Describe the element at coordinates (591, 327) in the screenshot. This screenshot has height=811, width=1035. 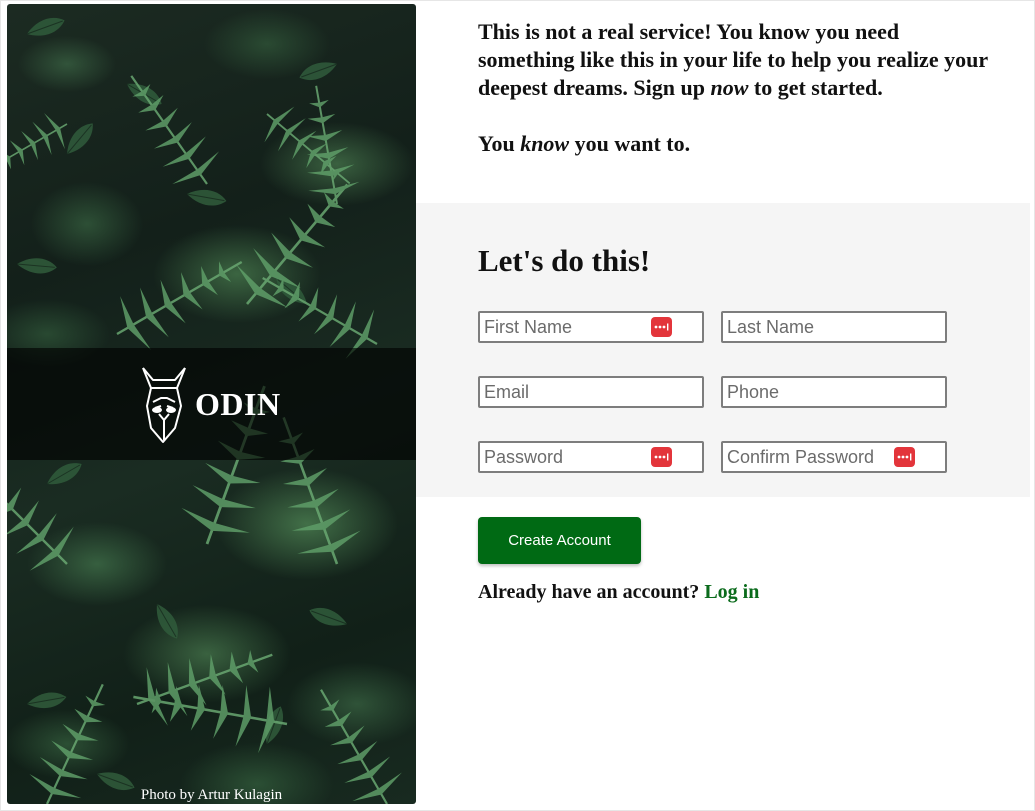
I see `first-name-field-wrapper` at that location.